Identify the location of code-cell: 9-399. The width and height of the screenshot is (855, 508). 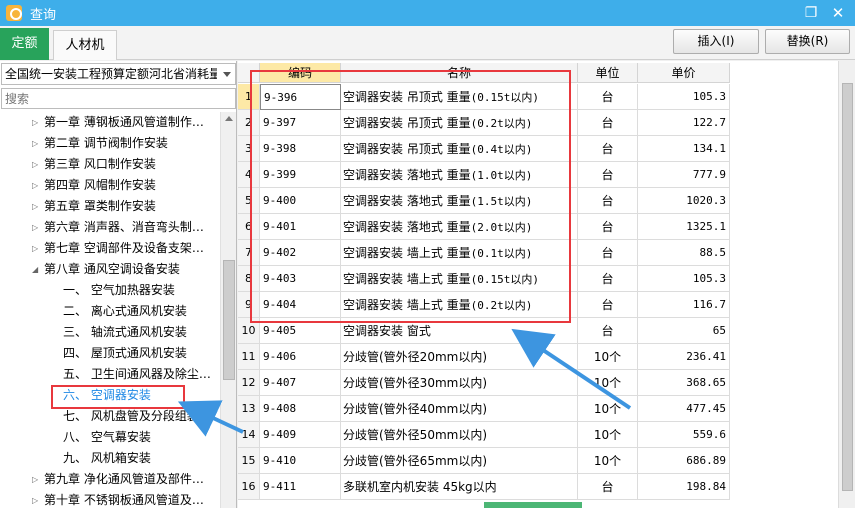
(300, 175).